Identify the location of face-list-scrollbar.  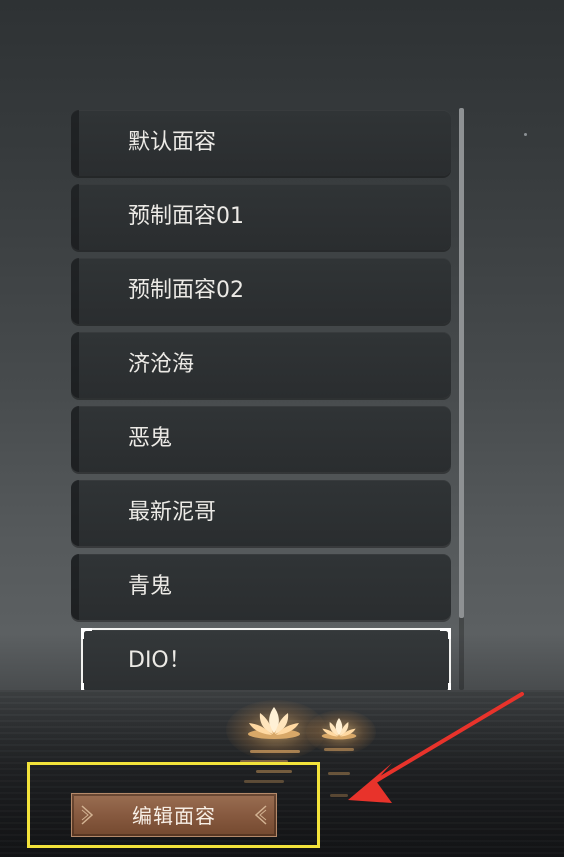
(461, 399).